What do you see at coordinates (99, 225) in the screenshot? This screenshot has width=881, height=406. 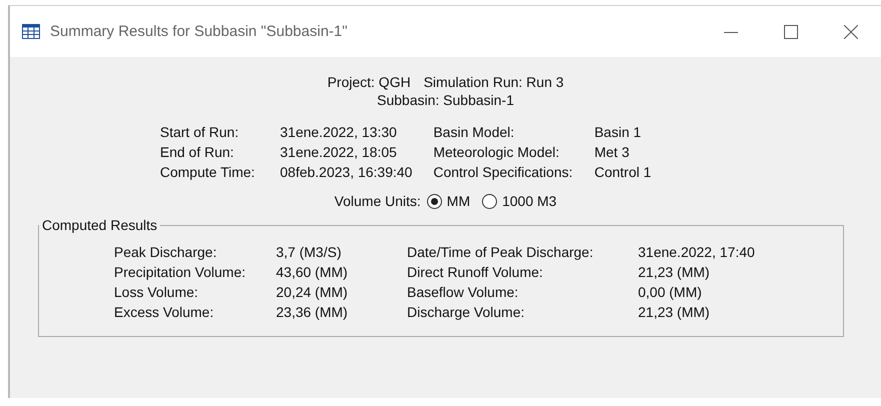 I see `group-title: Computed Results` at bounding box center [99, 225].